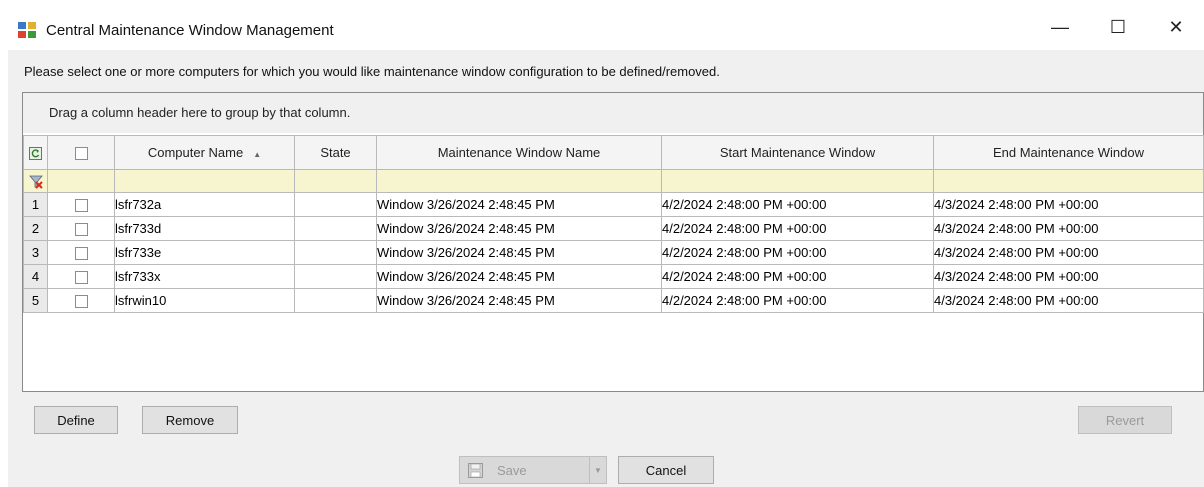 The image size is (1204, 487). Describe the element at coordinates (190, 420) in the screenshot. I see `remove-button: Remove` at that location.